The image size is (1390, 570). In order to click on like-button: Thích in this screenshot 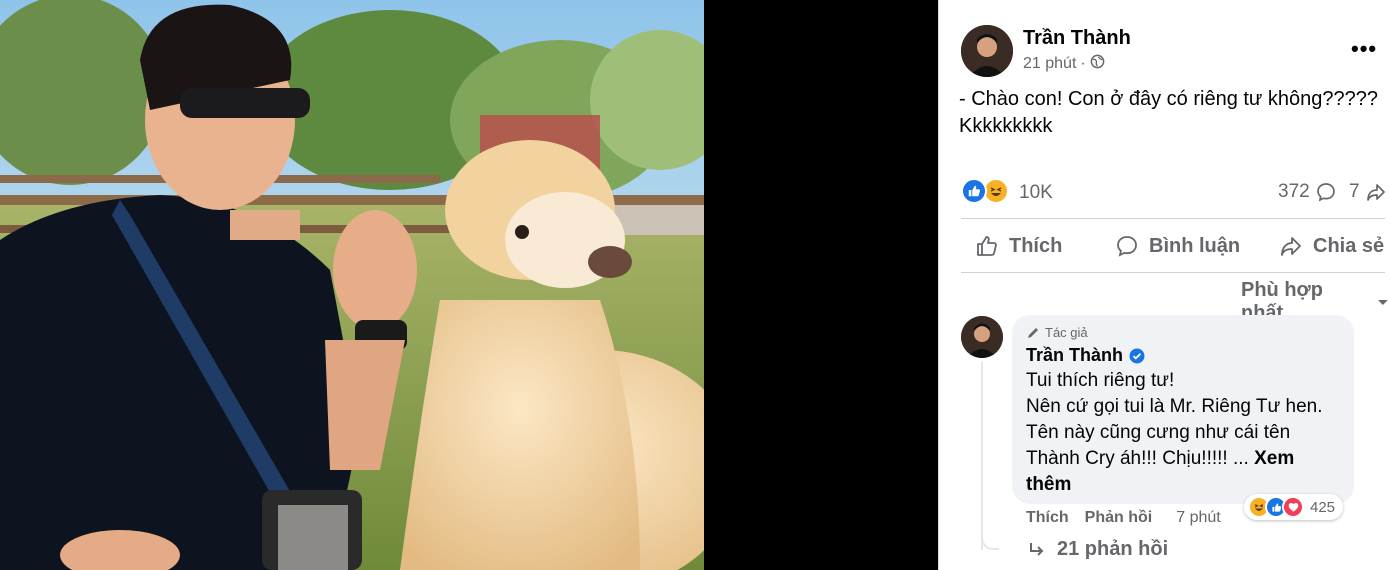, I will do `click(1018, 246)`.